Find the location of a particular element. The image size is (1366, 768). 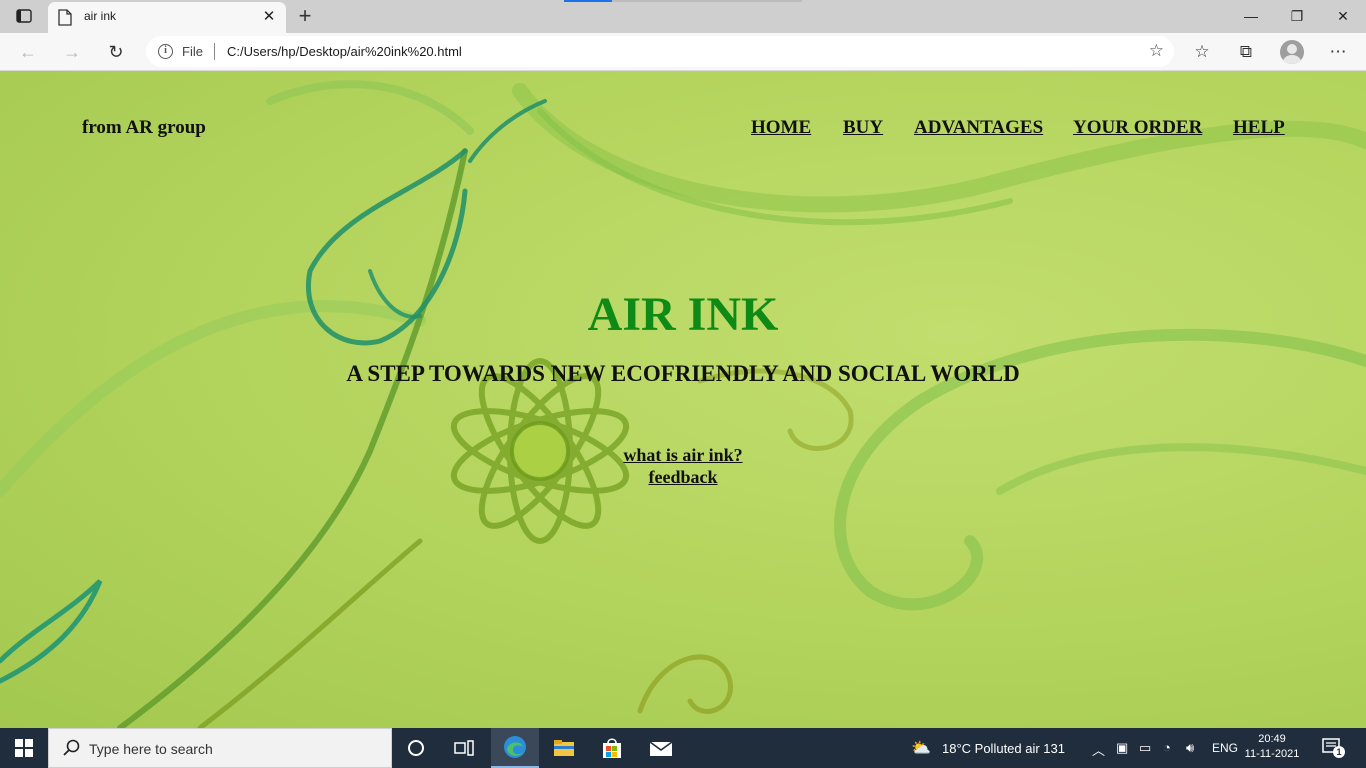

close-tab-icon: ✕ is located at coordinates (269, 17).